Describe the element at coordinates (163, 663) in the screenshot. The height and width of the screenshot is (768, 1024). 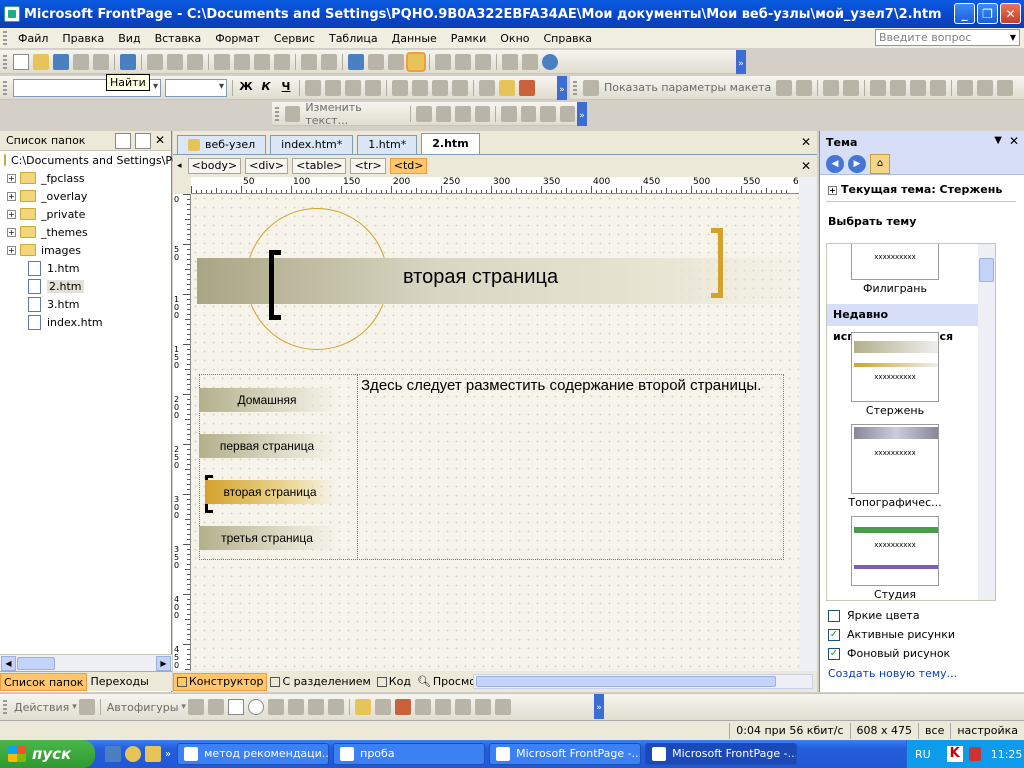
I see `scroll-right-icon: ▶` at that location.